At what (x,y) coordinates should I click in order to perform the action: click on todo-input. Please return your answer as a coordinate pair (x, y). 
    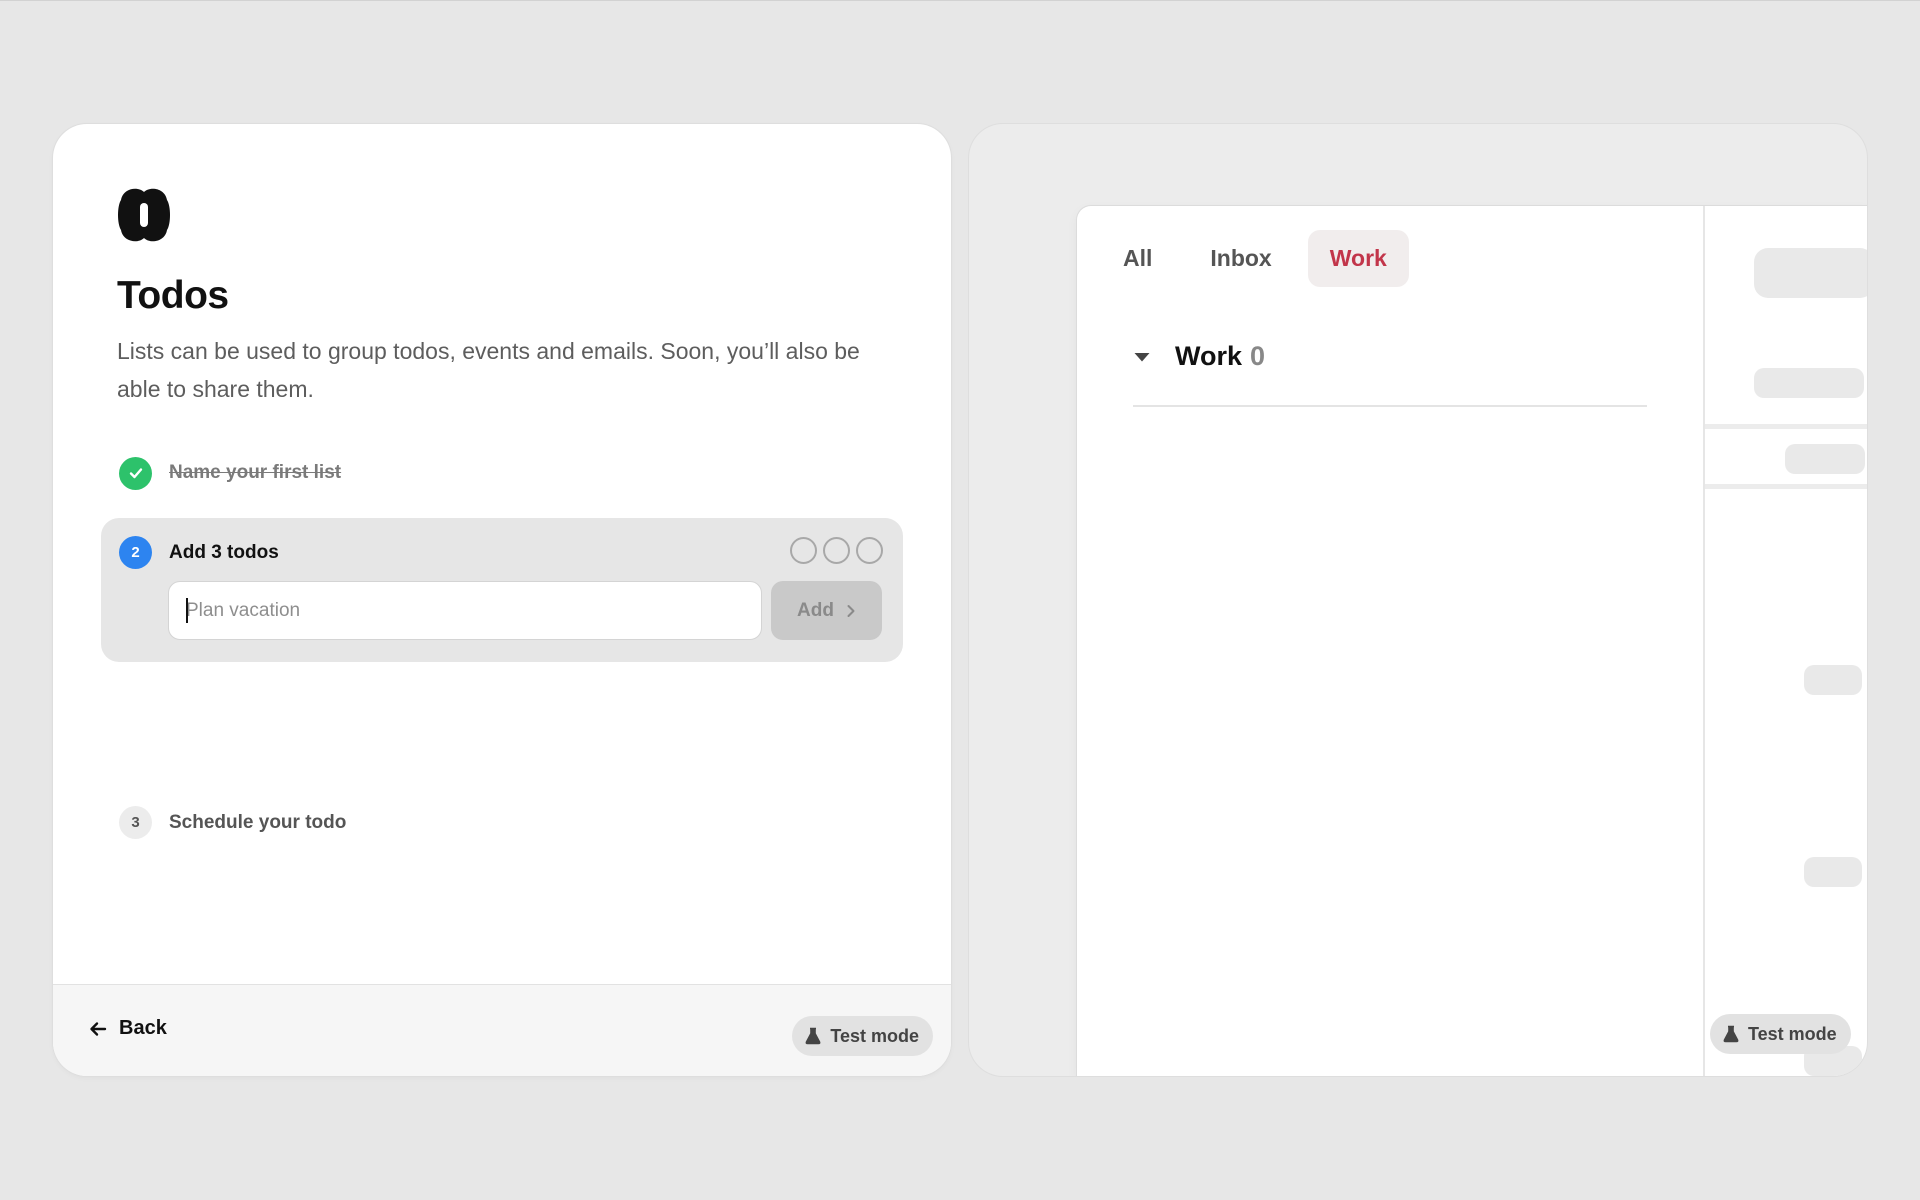
    Looking at the image, I should click on (465, 610).